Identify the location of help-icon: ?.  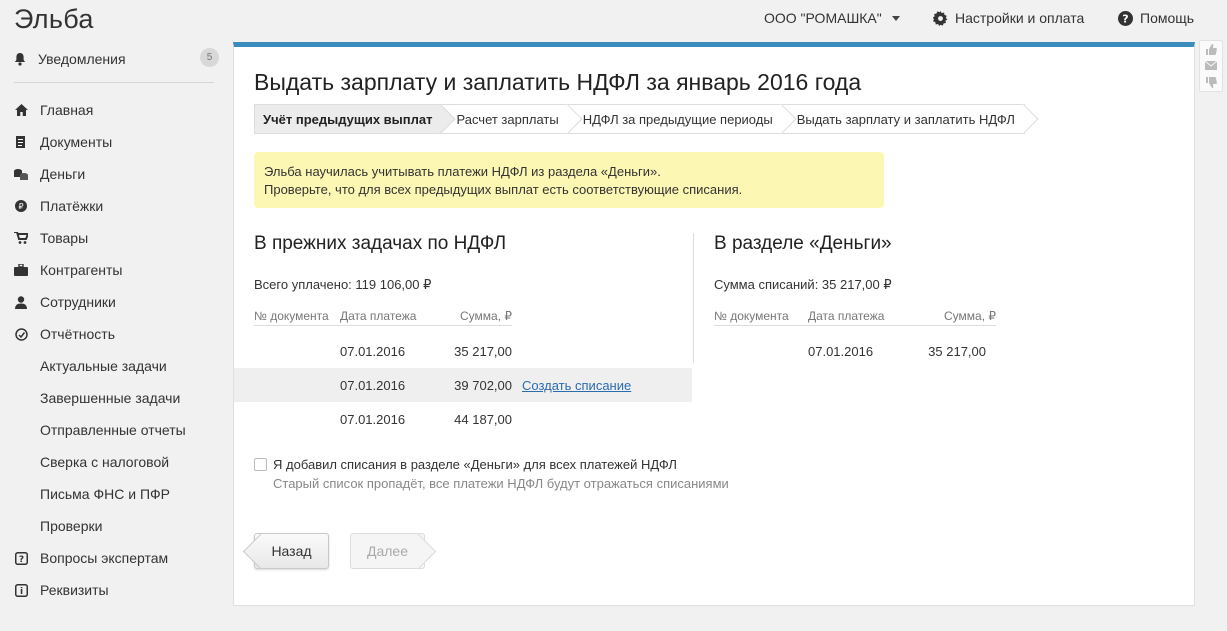
(1125, 18).